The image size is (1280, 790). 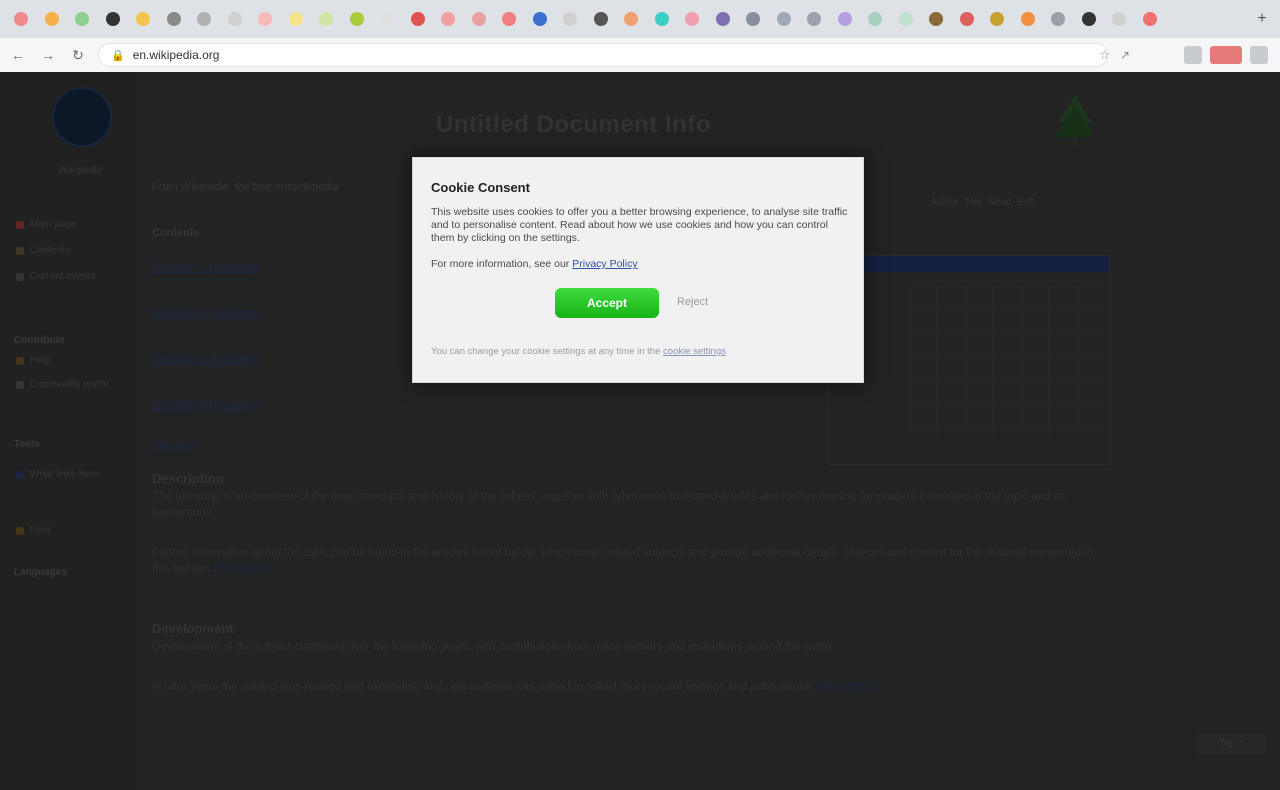 What do you see at coordinates (1193, 55) in the screenshot?
I see `extension-icon` at bounding box center [1193, 55].